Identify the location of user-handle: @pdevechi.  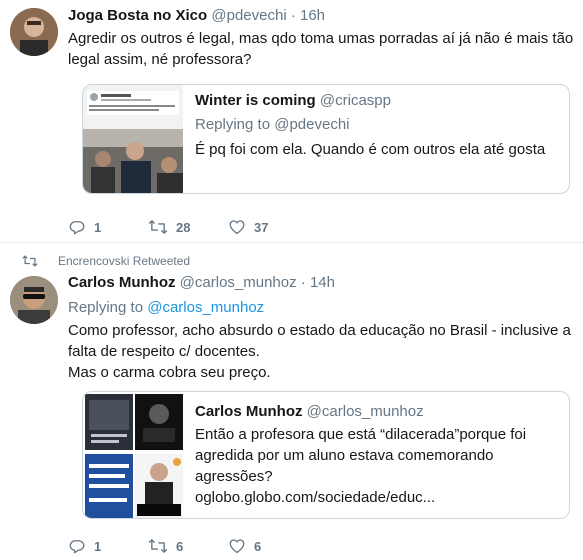
(248, 15).